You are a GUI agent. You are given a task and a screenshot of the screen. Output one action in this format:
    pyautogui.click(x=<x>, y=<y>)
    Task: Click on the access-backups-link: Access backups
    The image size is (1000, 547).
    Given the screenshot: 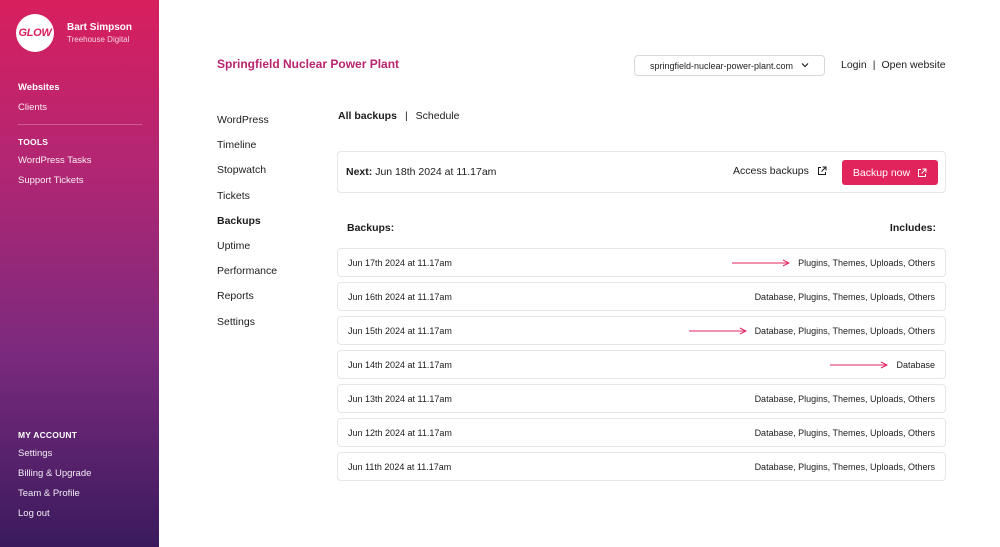 What is the action you would take?
    pyautogui.click(x=780, y=171)
    